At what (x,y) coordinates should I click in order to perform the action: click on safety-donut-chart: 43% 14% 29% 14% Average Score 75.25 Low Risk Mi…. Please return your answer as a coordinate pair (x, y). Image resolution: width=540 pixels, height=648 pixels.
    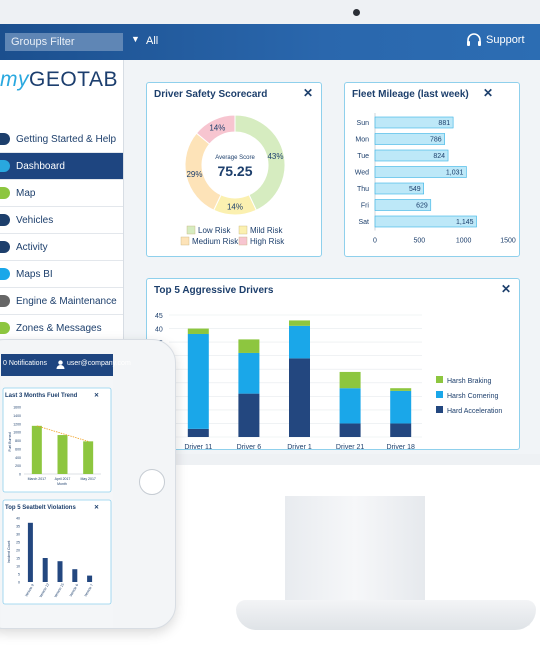
    Looking at the image, I should click on (233, 180).